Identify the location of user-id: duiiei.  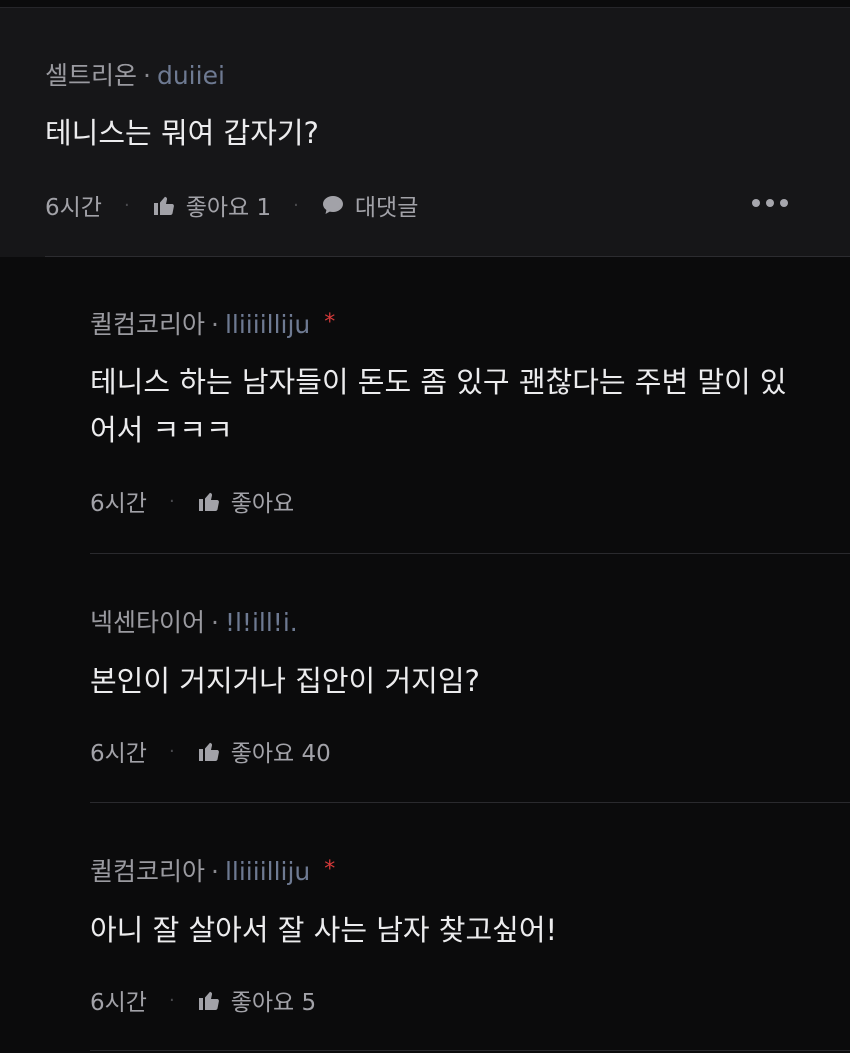
(190, 75).